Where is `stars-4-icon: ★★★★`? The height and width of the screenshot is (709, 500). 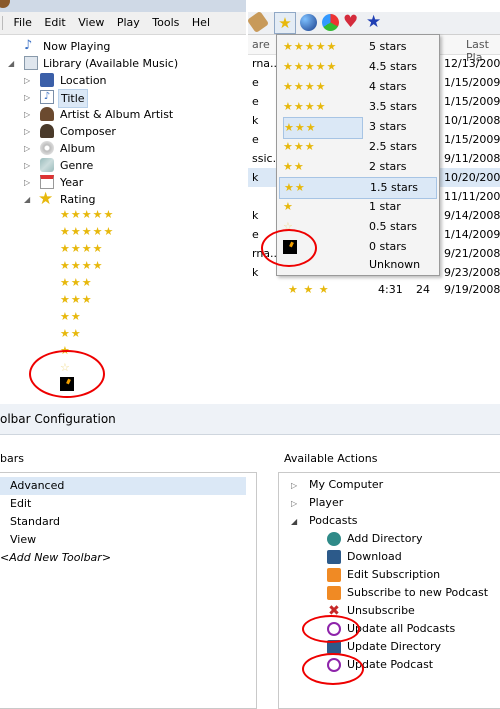
stars-4-icon: ★★★★ is located at coordinates (82, 248).